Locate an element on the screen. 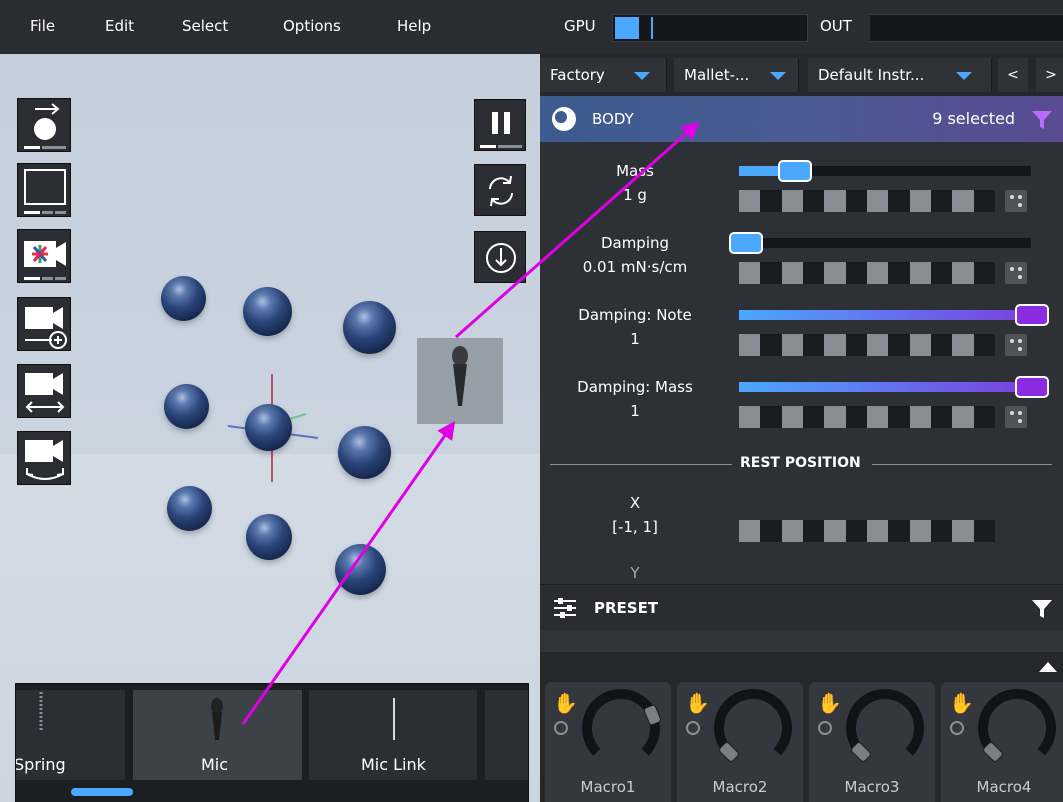 This screenshot has height=802, width=1063. menu-file: File is located at coordinates (42, 26).